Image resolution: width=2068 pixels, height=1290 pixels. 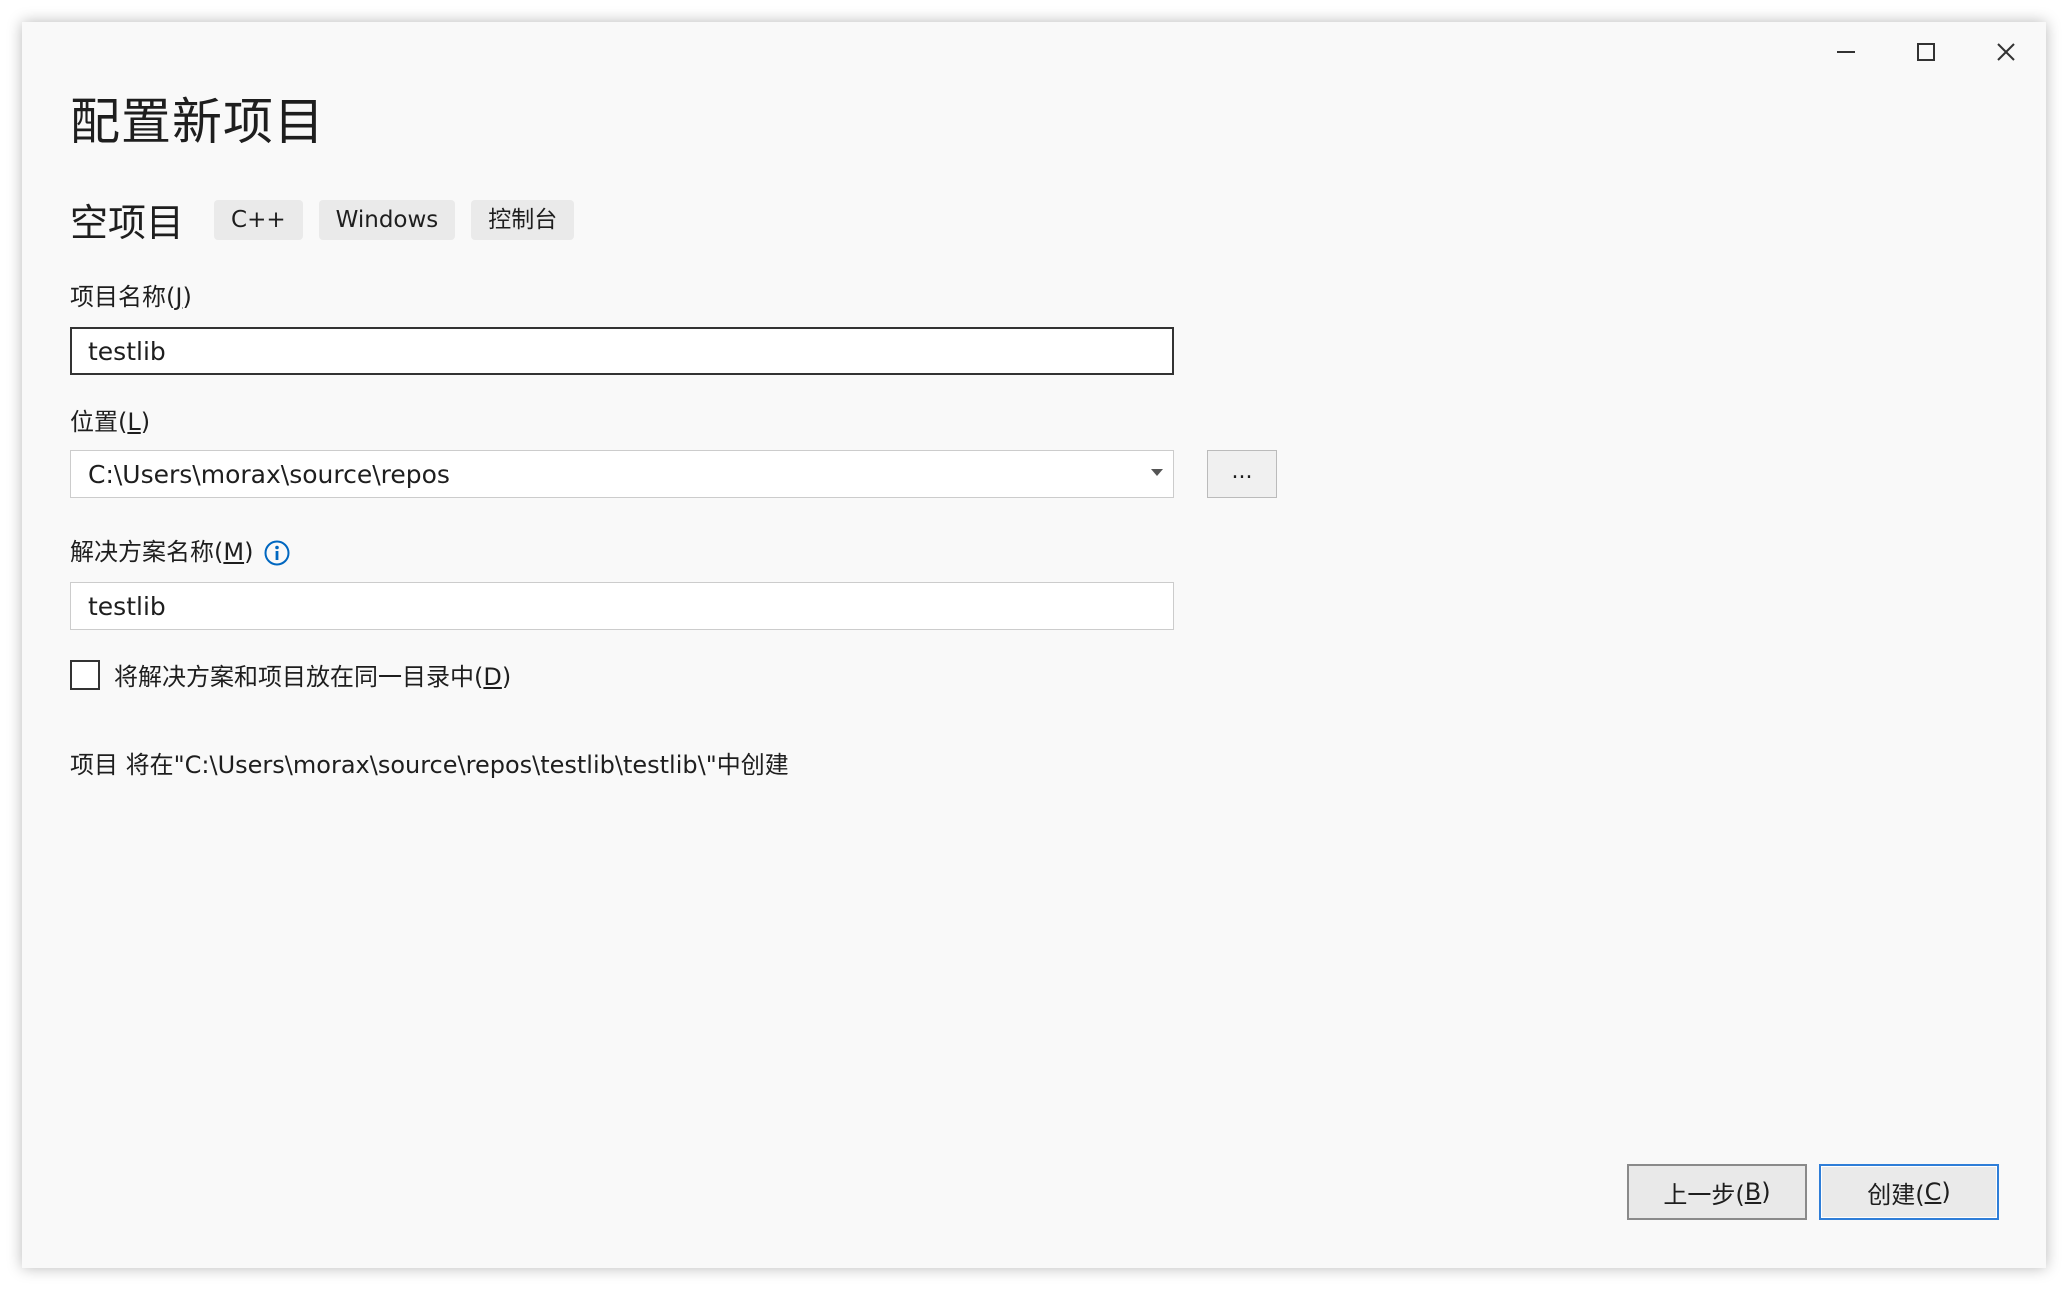 What do you see at coordinates (258, 219) in the screenshot?
I see `tag-cpp: C++` at bounding box center [258, 219].